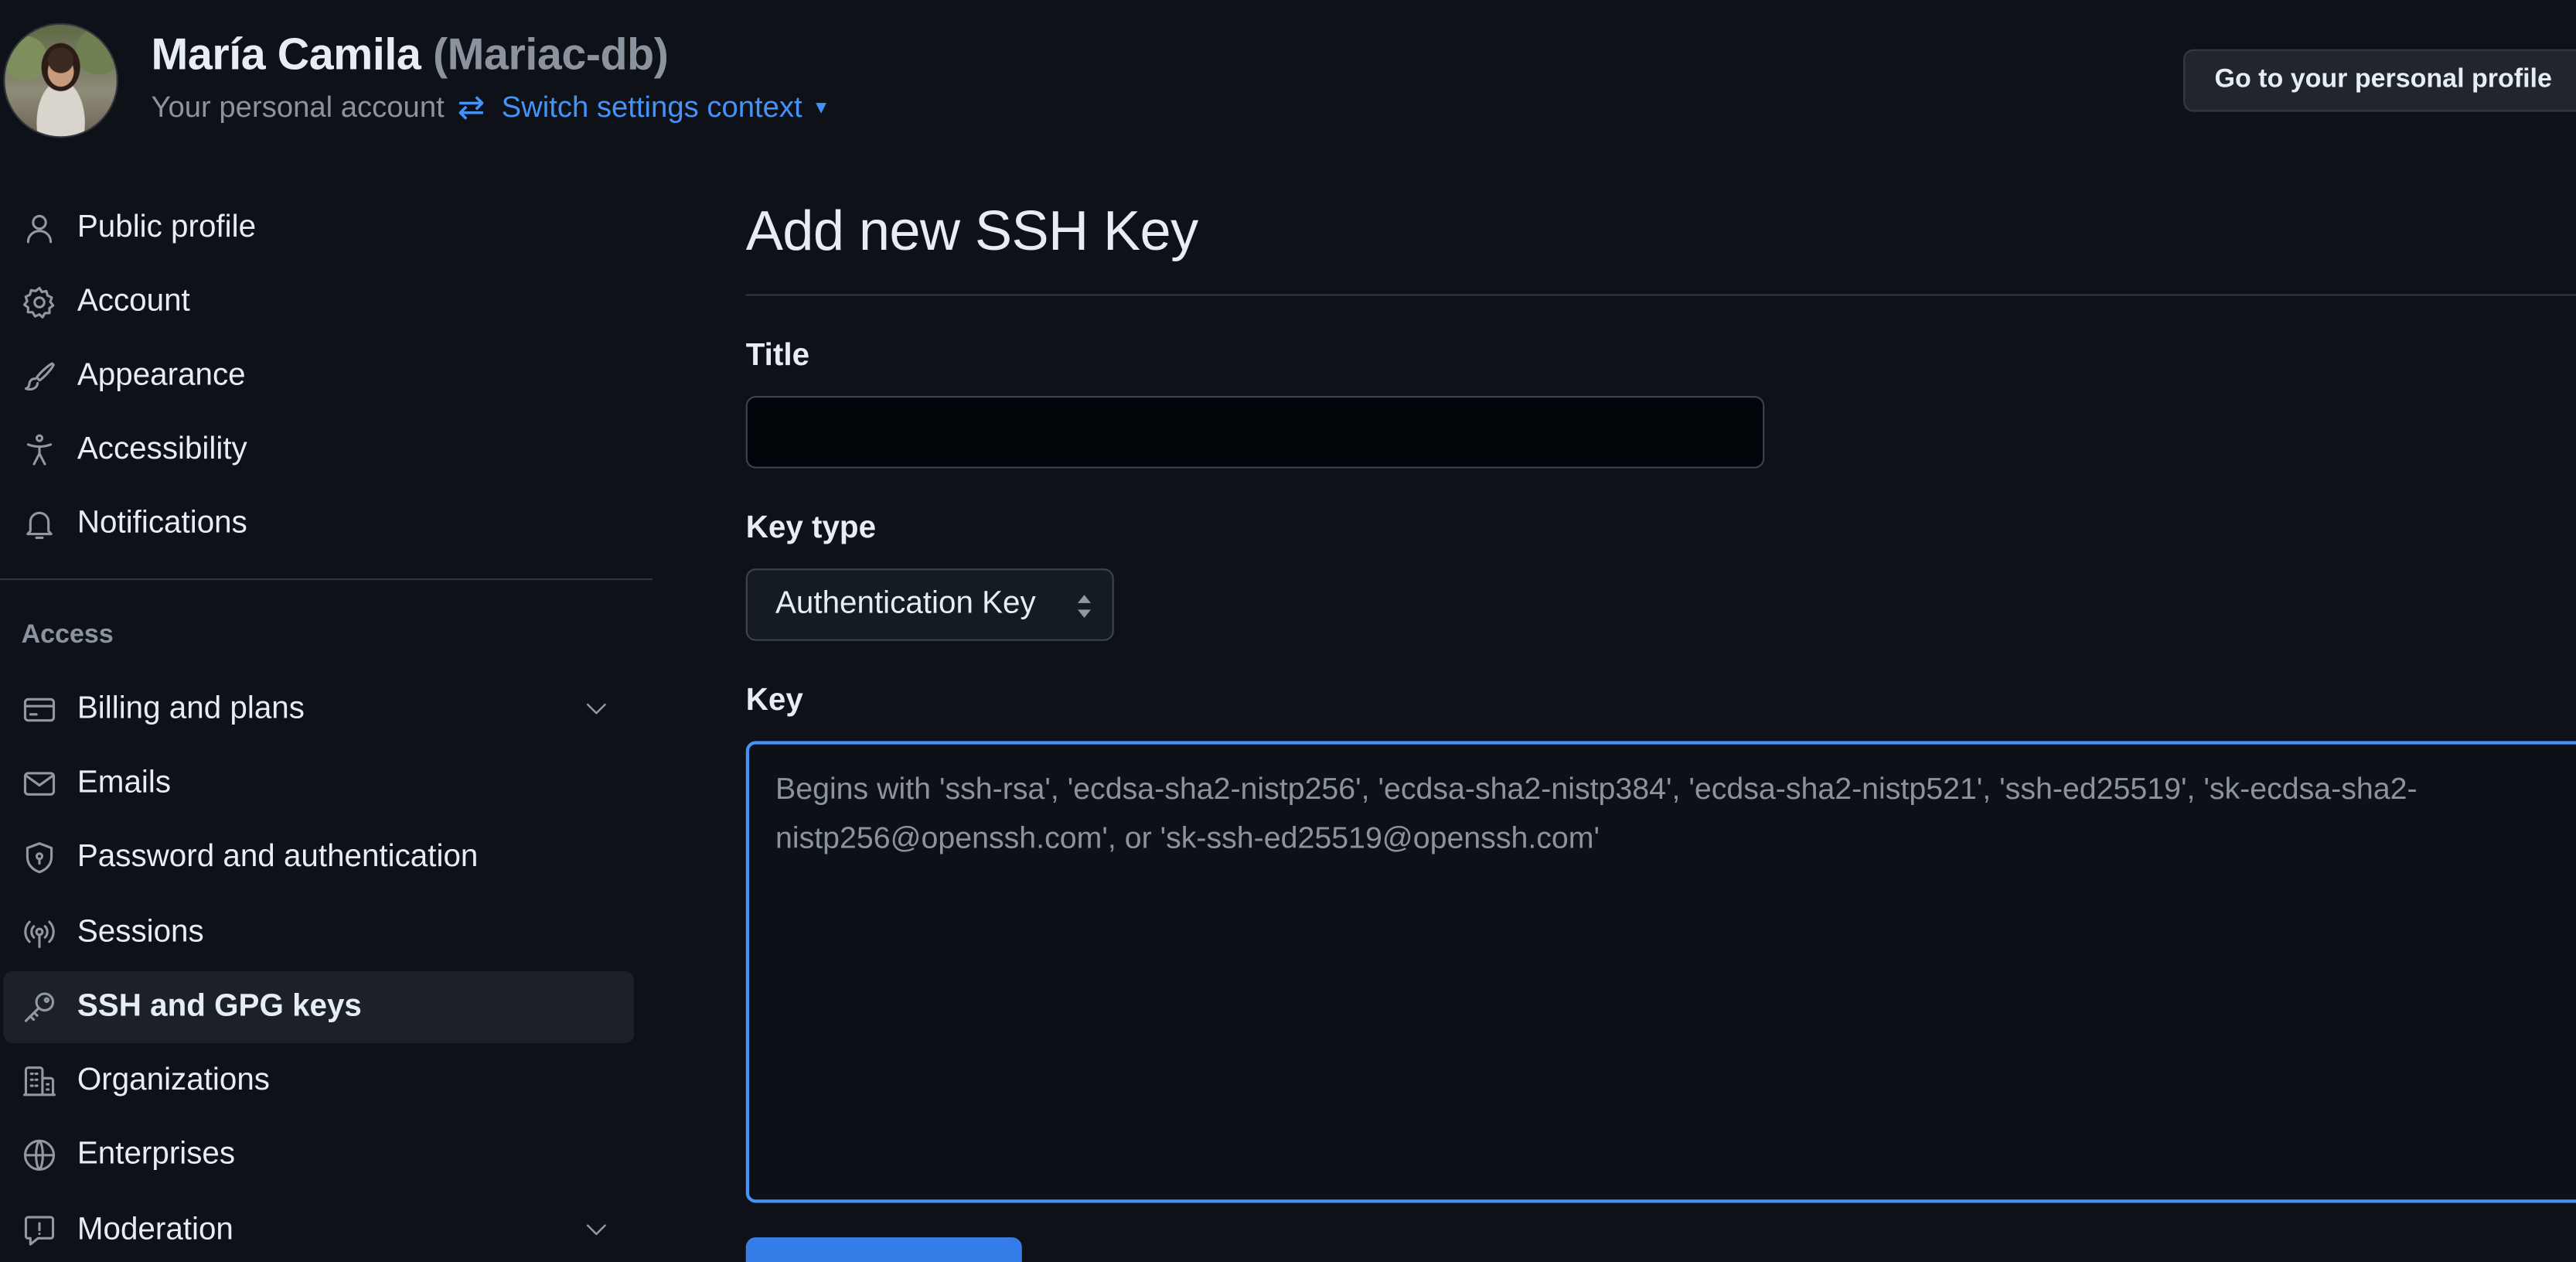 The image size is (2576, 1262). I want to click on accessibility-icon, so click(40, 451).